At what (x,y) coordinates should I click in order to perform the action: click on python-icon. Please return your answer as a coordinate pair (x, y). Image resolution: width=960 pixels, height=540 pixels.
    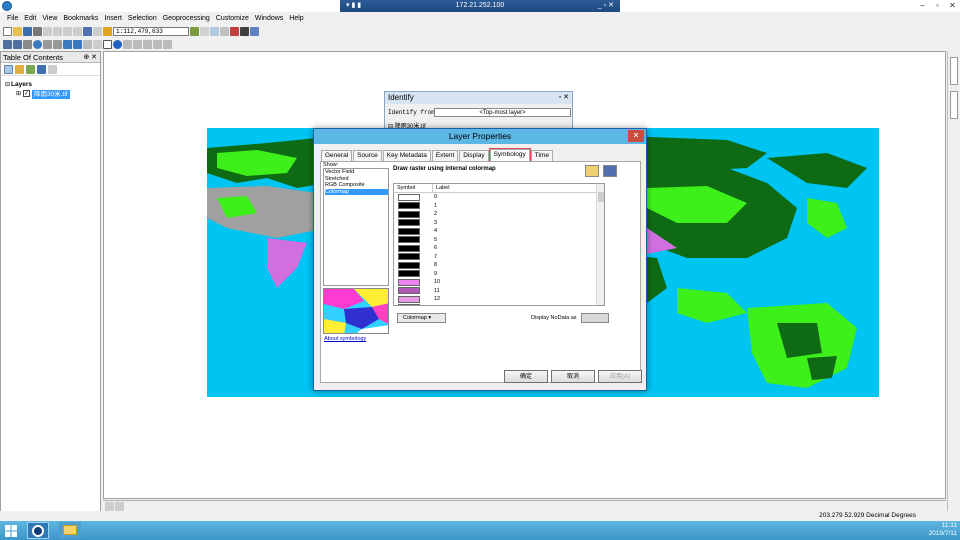
    Looking at the image, I should click on (244, 31).